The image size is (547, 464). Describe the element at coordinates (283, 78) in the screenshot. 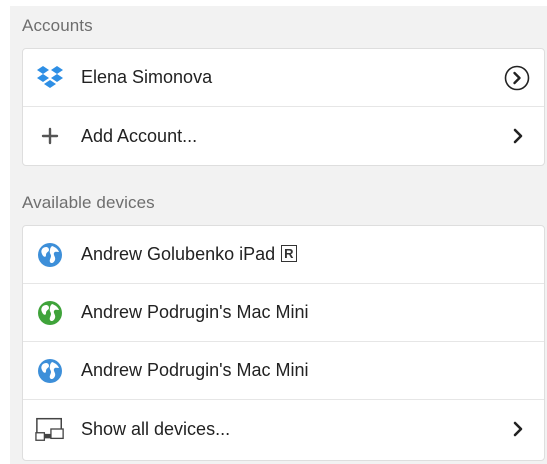

I see `account-row-elena: Elena Simonova` at that location.